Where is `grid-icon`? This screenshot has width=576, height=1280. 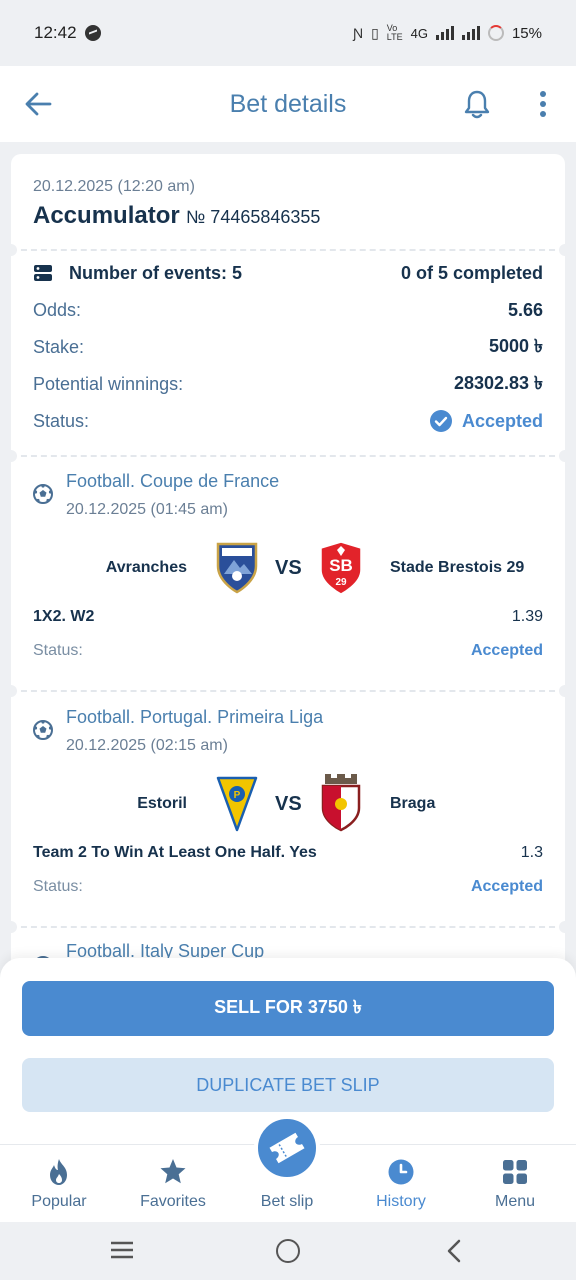 grid-icon is located at coordinates (515, 1172).